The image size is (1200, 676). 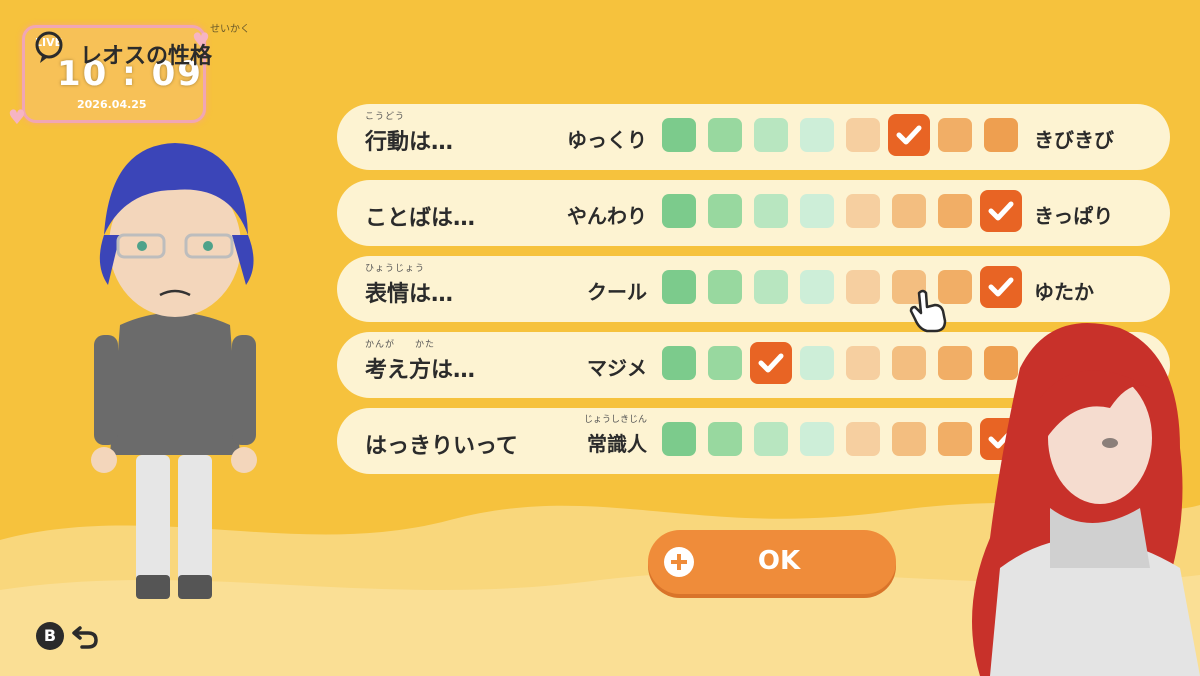 What do you see at coordinates (400, 345) in the screenshot?
I see `trait-ruby: かんが かた` at bounding box center [400, 345].